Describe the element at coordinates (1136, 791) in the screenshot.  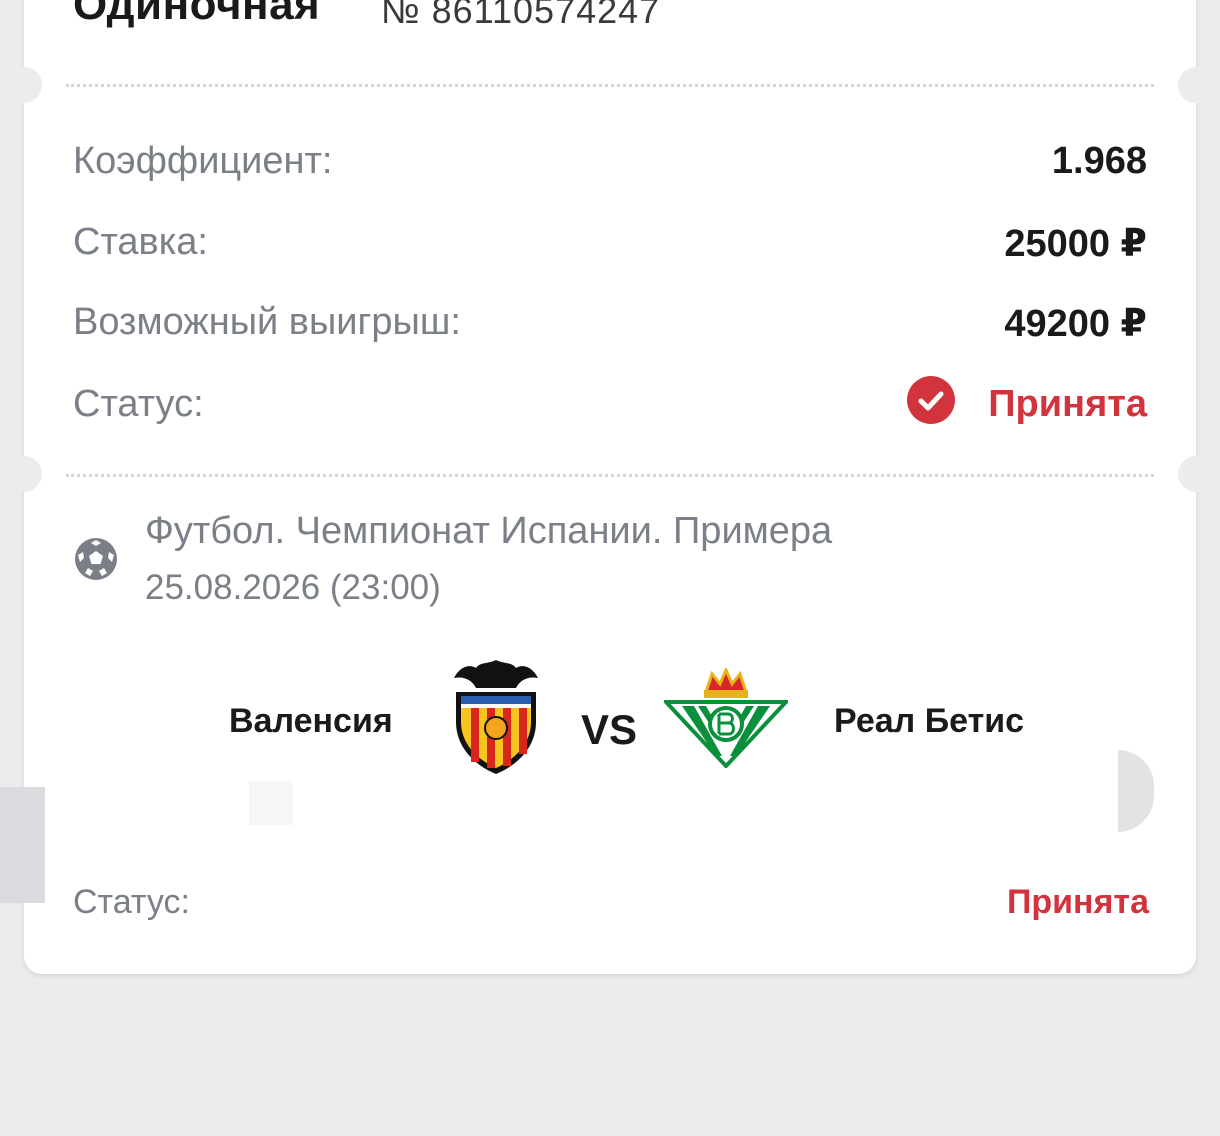
I see `overlay-scroll-edge` at that location.